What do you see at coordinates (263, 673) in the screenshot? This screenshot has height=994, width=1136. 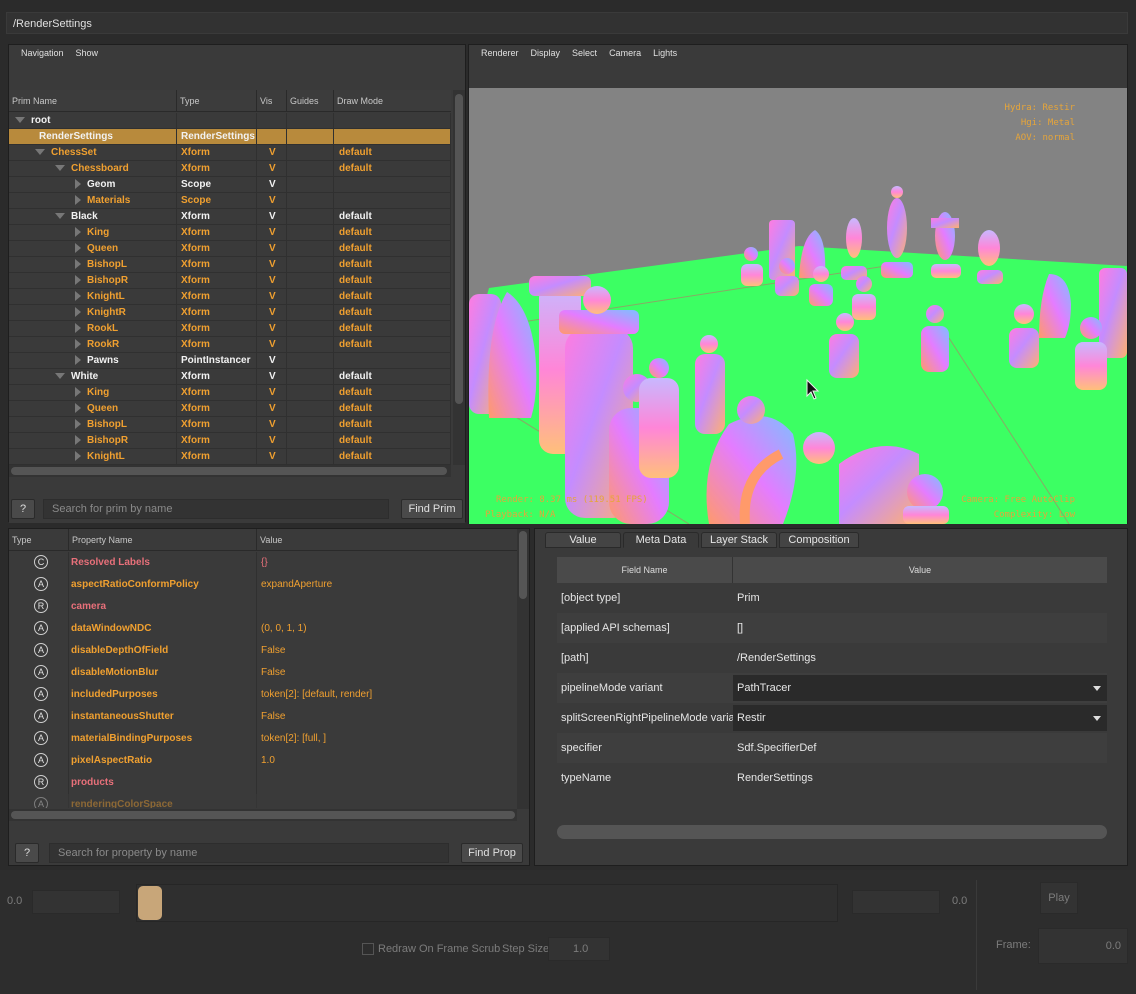 I see `property-row: AdisableMotionBlur False` at bounding box center [263, 673].